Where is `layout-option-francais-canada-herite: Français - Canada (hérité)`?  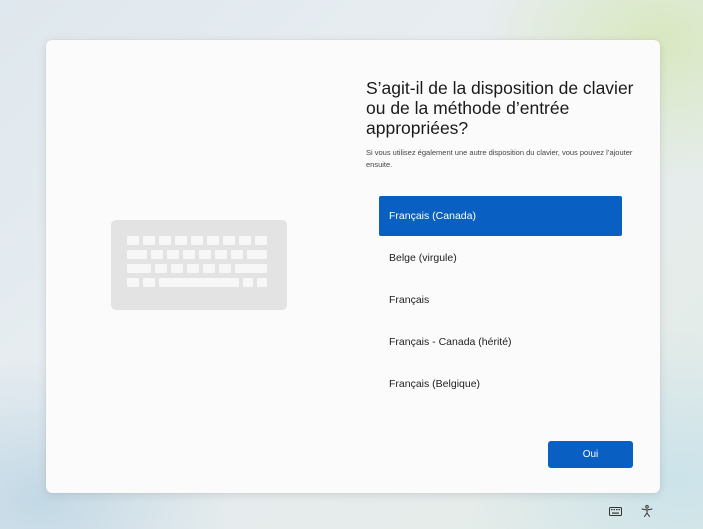 layout-option-francais-canada-herite: Français - Canada (hérité) is located at coordinates (500, 342).